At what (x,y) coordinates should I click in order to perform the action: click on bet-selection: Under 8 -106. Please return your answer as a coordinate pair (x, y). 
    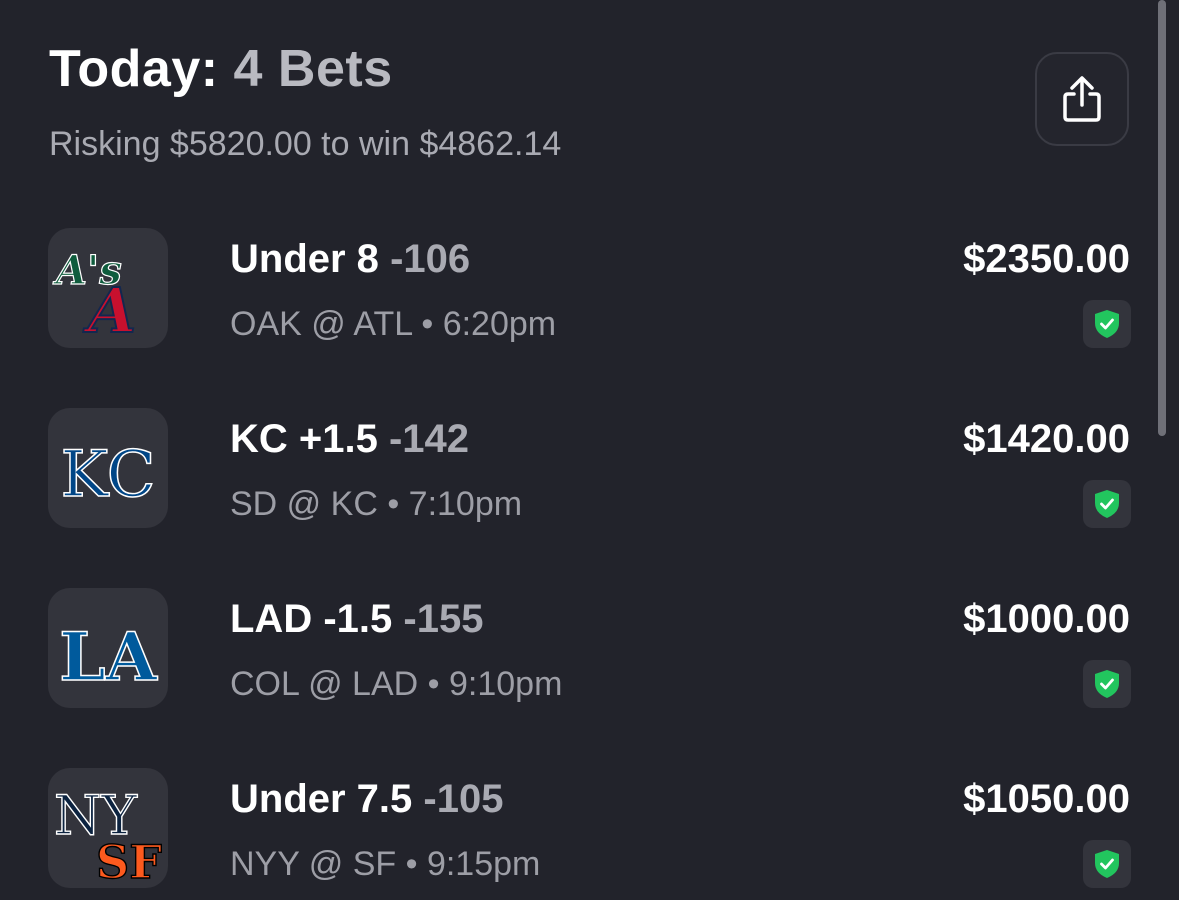
    Looking at the image, I should click on (350, 259).